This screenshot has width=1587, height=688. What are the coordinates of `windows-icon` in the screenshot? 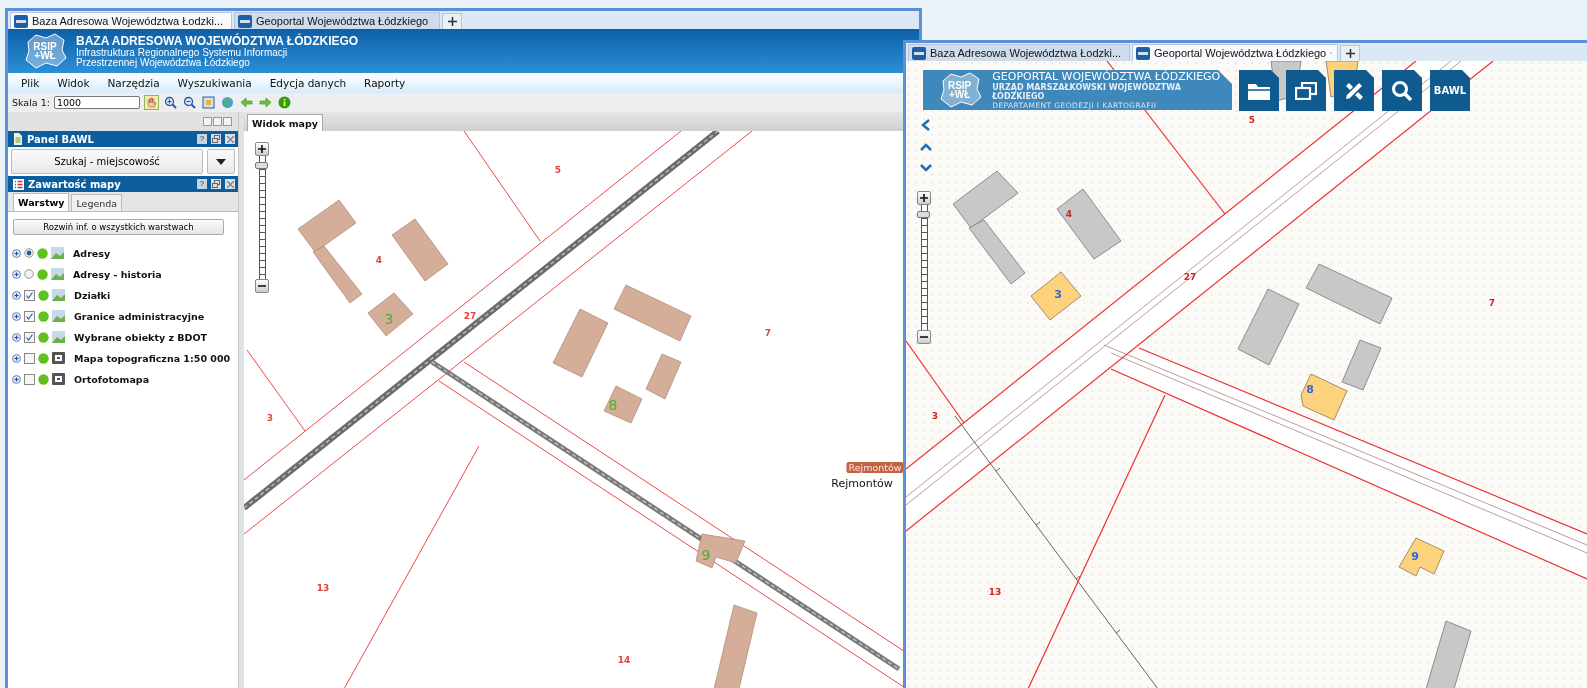 It's located at (1306, 90).